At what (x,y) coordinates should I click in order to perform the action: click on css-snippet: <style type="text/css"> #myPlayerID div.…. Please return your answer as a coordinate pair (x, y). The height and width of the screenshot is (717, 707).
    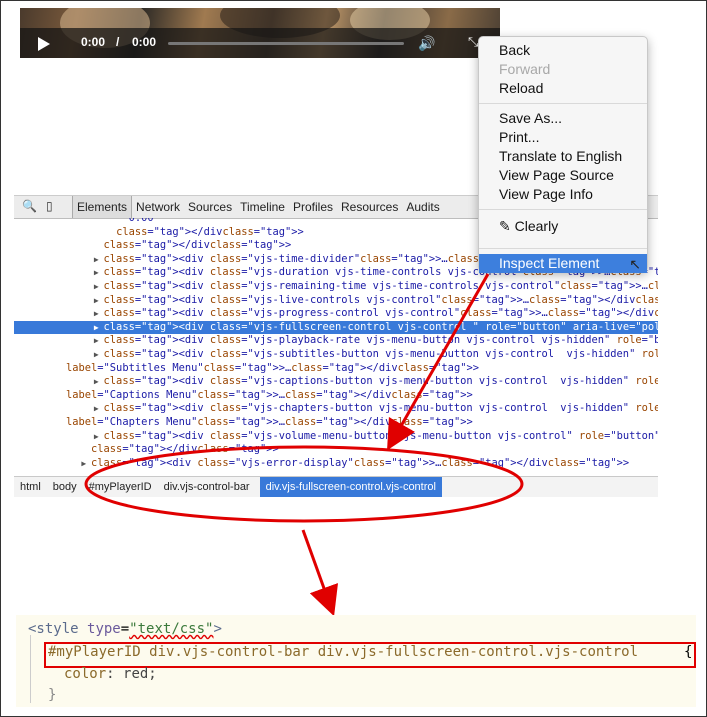
    Looking at the image, I should click on (356, 661).